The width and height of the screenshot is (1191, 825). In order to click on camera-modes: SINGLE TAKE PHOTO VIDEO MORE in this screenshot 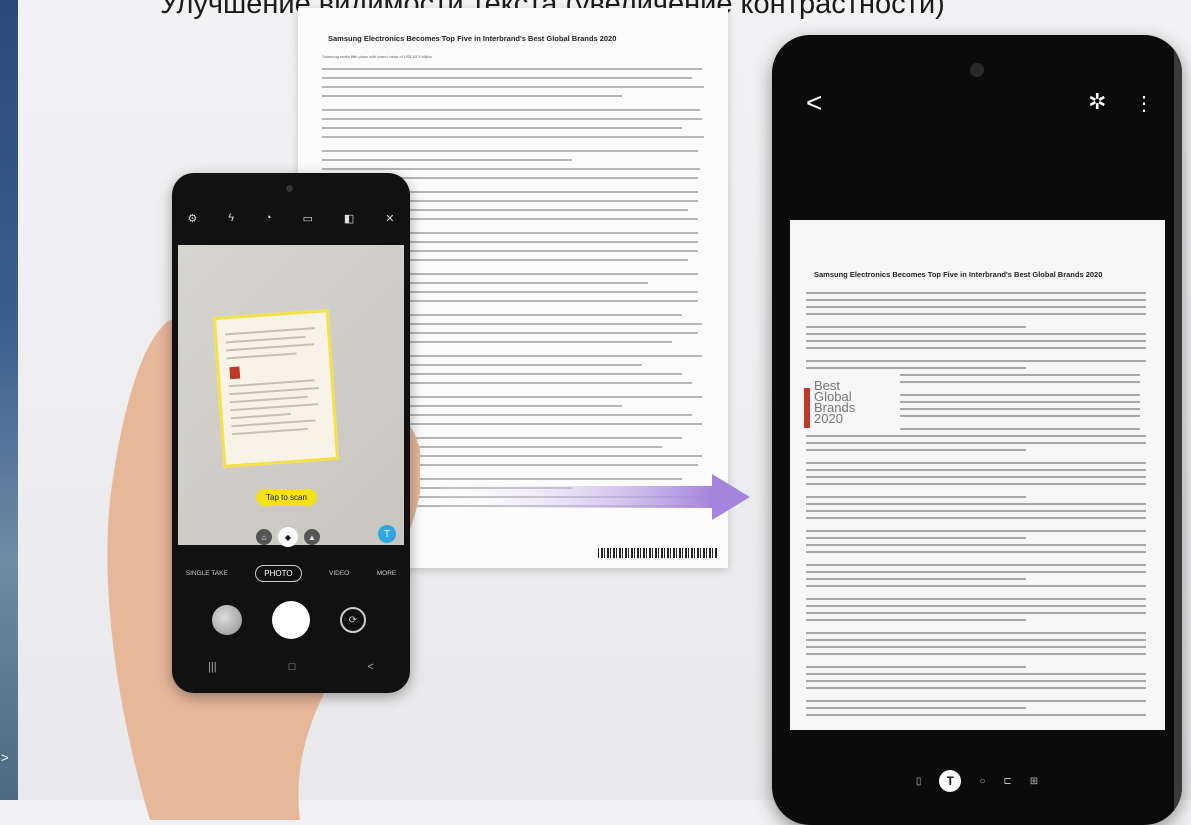, I will do `click(291, 573)`.